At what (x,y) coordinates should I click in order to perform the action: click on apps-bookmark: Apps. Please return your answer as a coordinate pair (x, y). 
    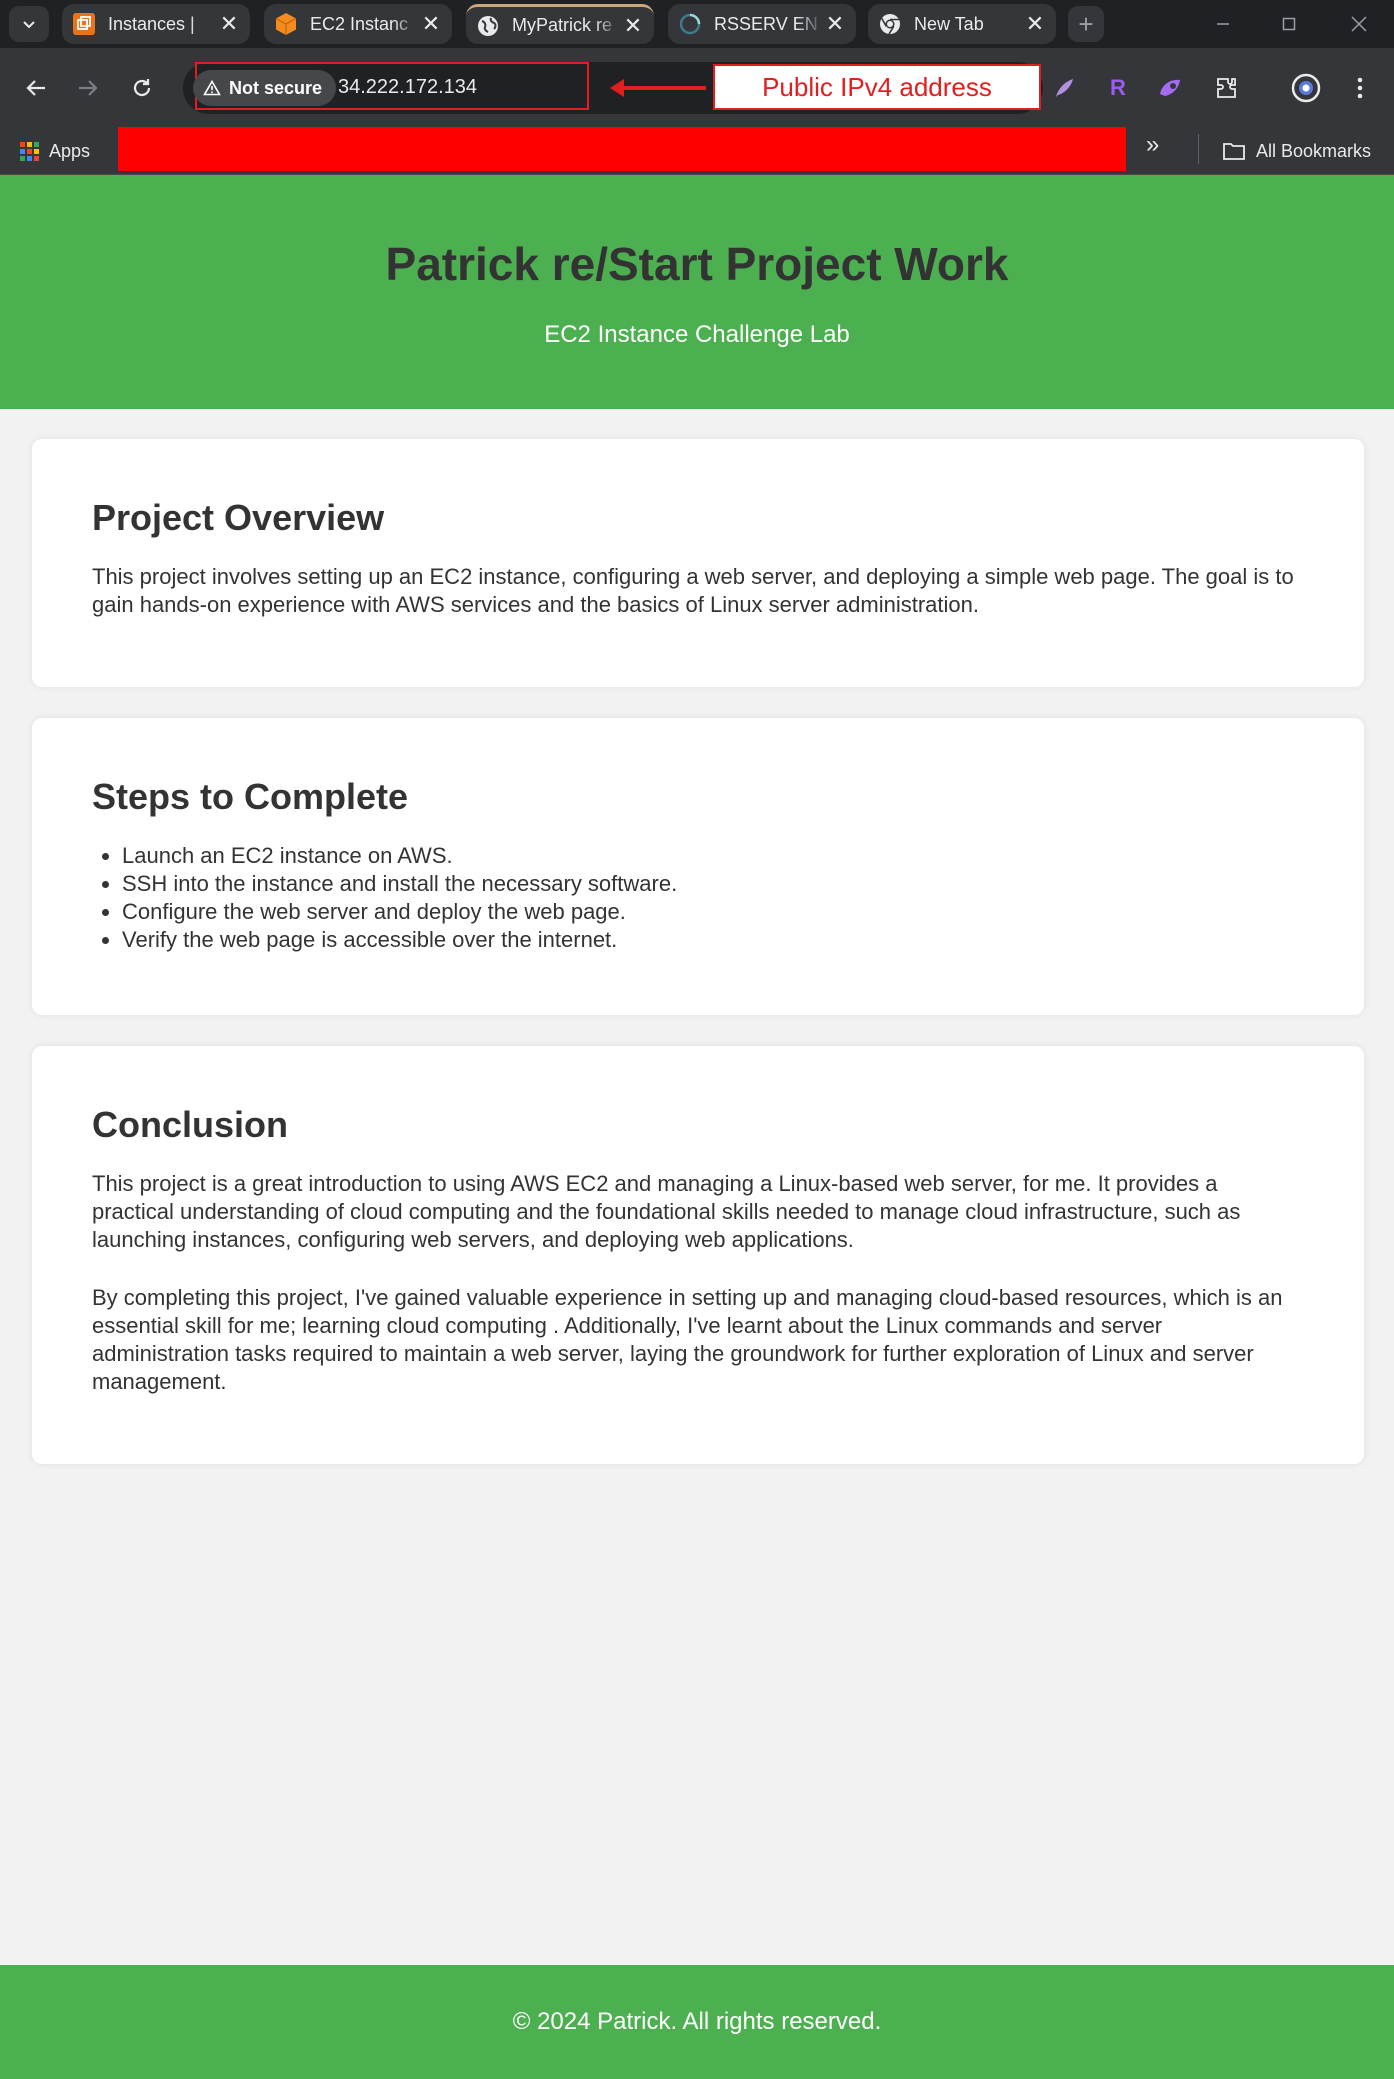
    Looking at the image, I should click on (55, 151).